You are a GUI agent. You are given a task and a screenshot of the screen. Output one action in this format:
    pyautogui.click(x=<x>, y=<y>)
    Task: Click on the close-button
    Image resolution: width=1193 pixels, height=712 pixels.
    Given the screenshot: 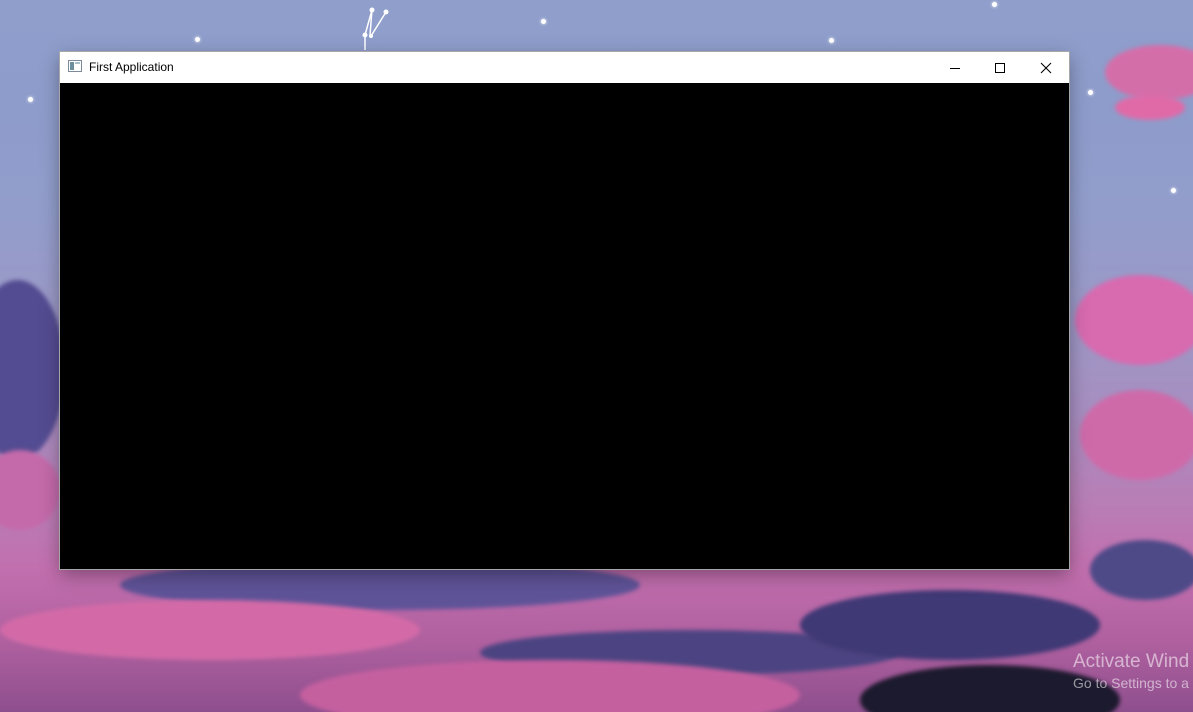 What is the action you would take?
    pyautogui.click(x=1046, y=67)
    